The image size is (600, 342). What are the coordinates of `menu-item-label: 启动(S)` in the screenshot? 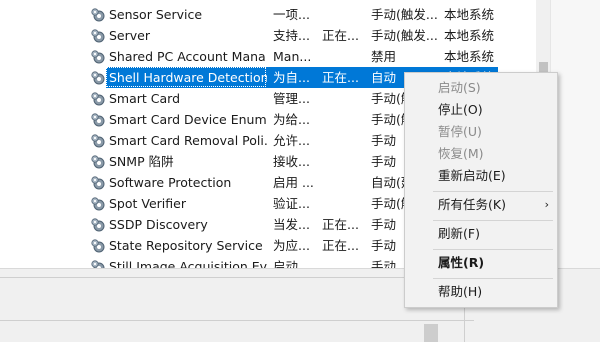 It's located at (459, 87).